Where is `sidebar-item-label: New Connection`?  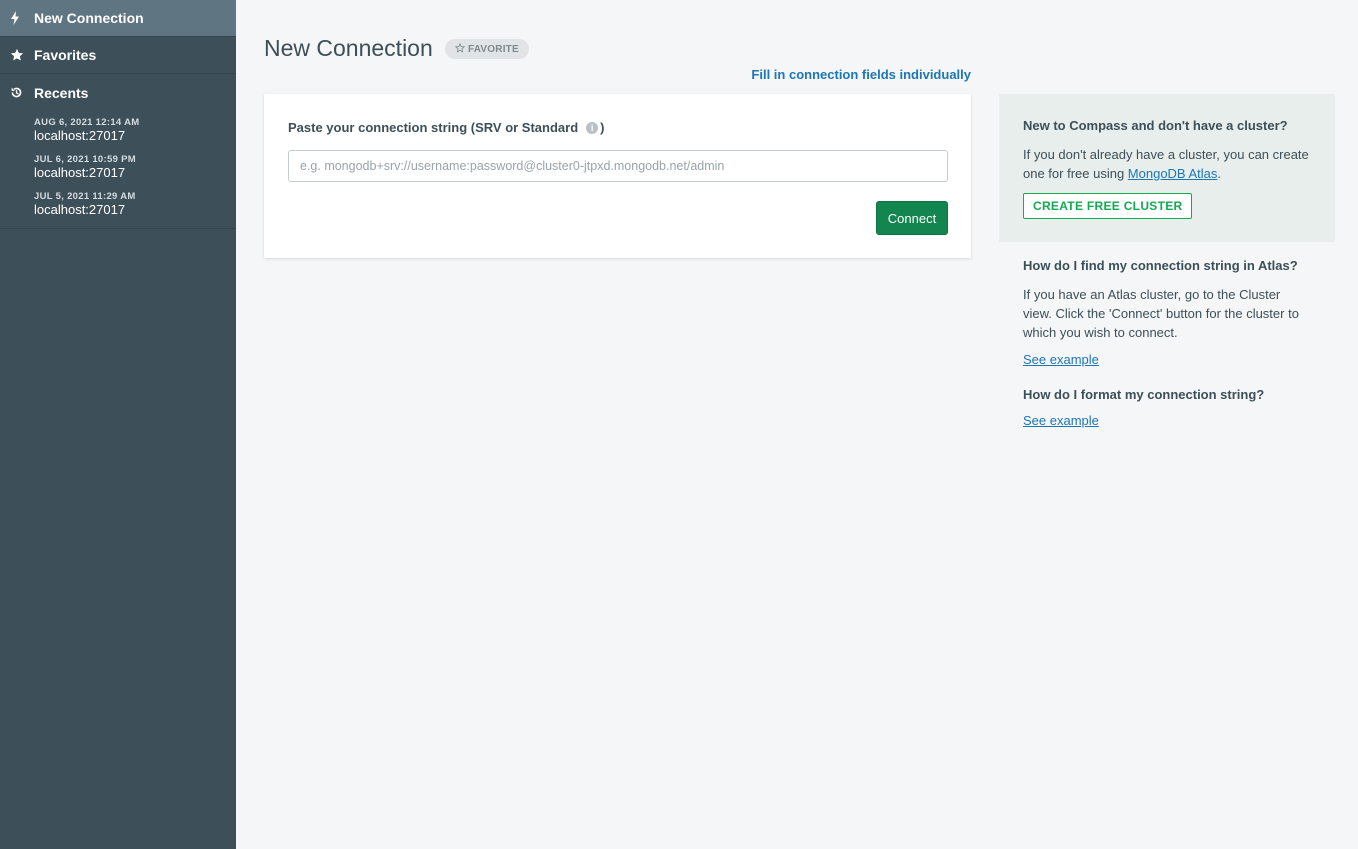
sidebar-item-label: New Connection is located at coordinates (89, 18).